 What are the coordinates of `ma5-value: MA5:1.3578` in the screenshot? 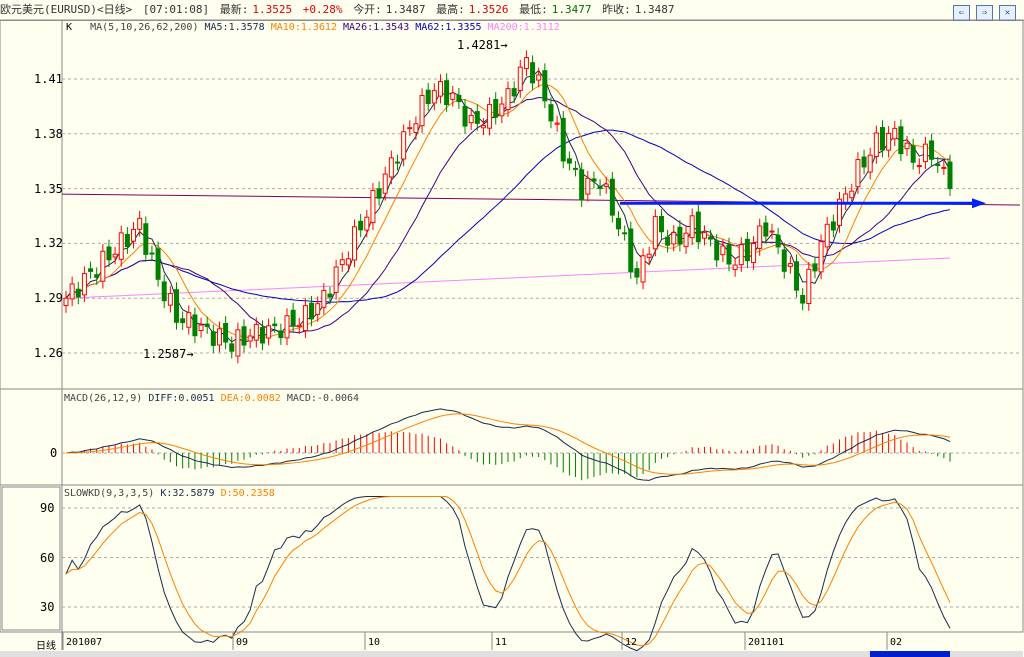 It's located at (234, 27).